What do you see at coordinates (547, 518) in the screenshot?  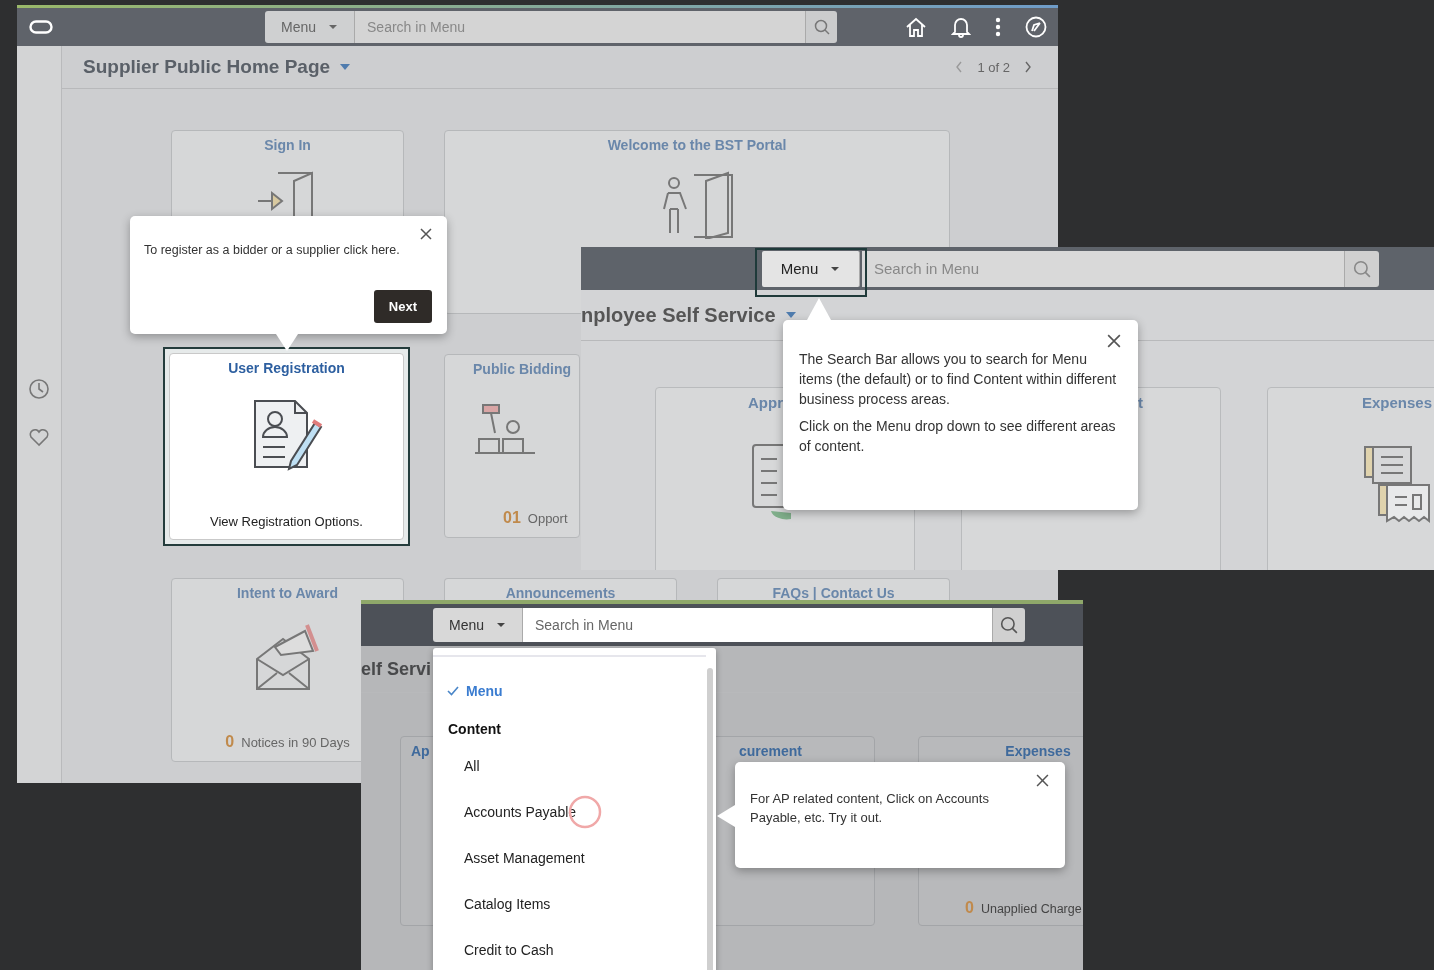 I see `tile-count-label: Opport` at bounding box center [547, 518].